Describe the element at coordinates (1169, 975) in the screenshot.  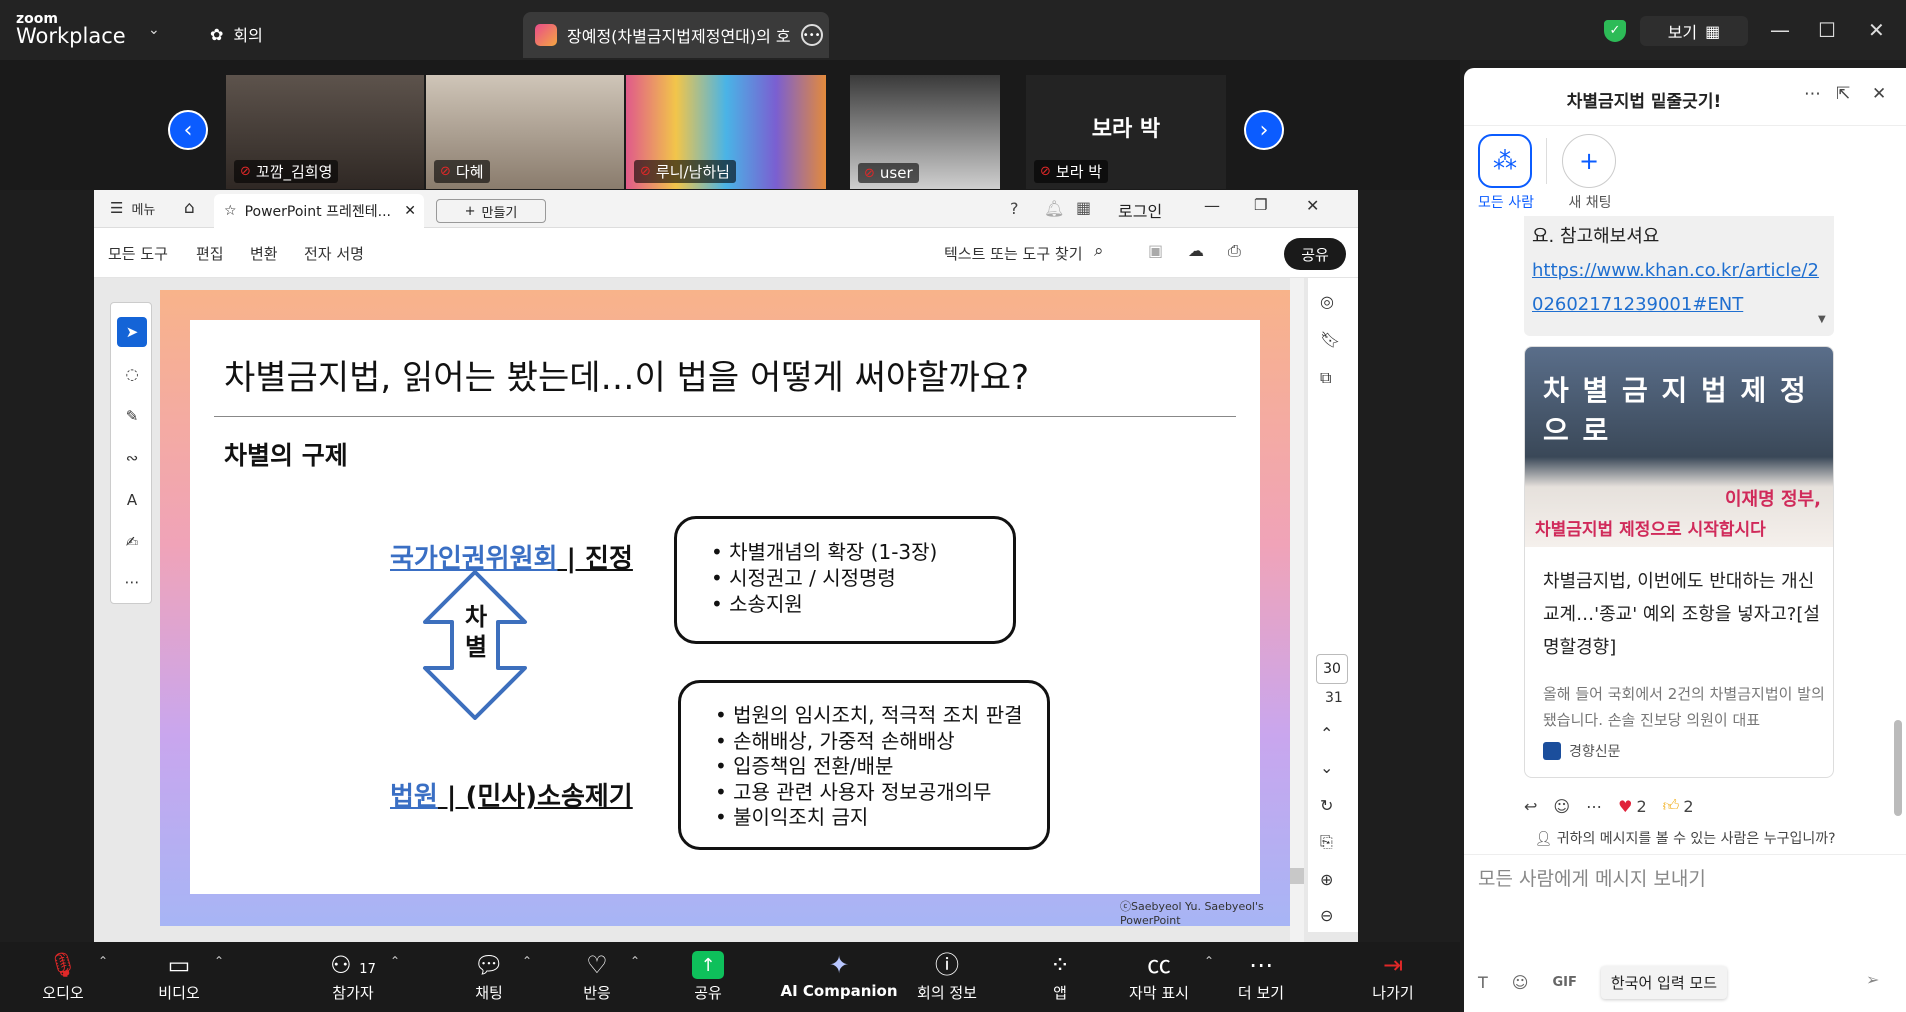
I see `captions-button: ㏄ 자막 표시 ⌃` at that location.